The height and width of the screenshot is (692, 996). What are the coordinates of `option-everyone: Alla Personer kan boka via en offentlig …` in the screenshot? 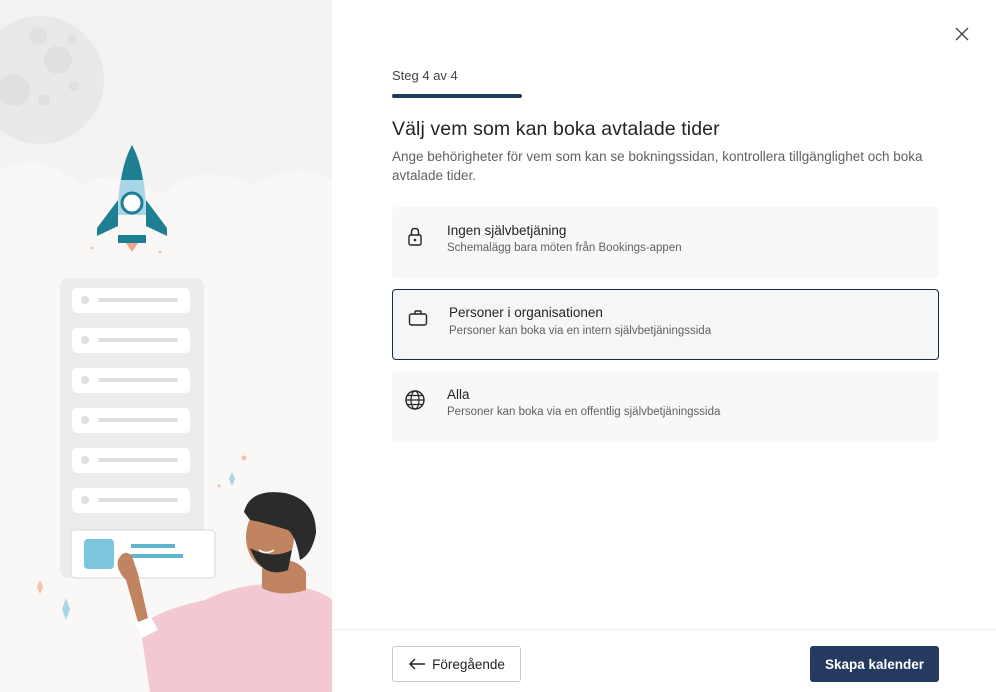 It's located at (665, 406).